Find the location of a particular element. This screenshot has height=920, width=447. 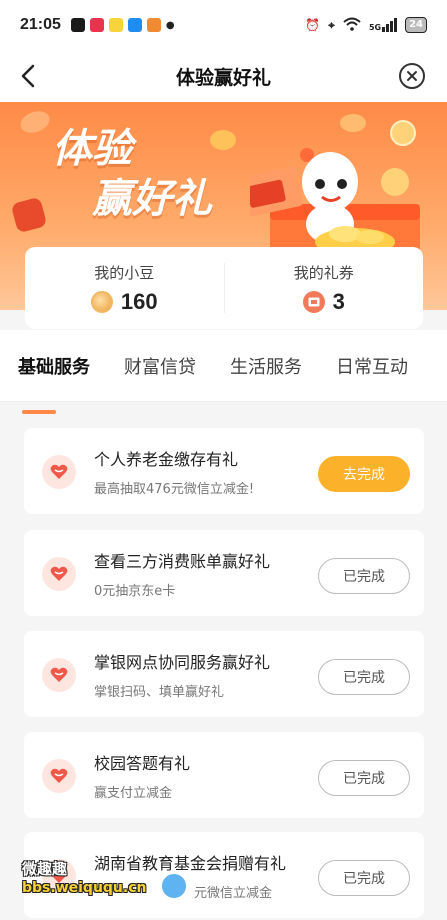

coupon-icon is located at coordinates (313, 301).